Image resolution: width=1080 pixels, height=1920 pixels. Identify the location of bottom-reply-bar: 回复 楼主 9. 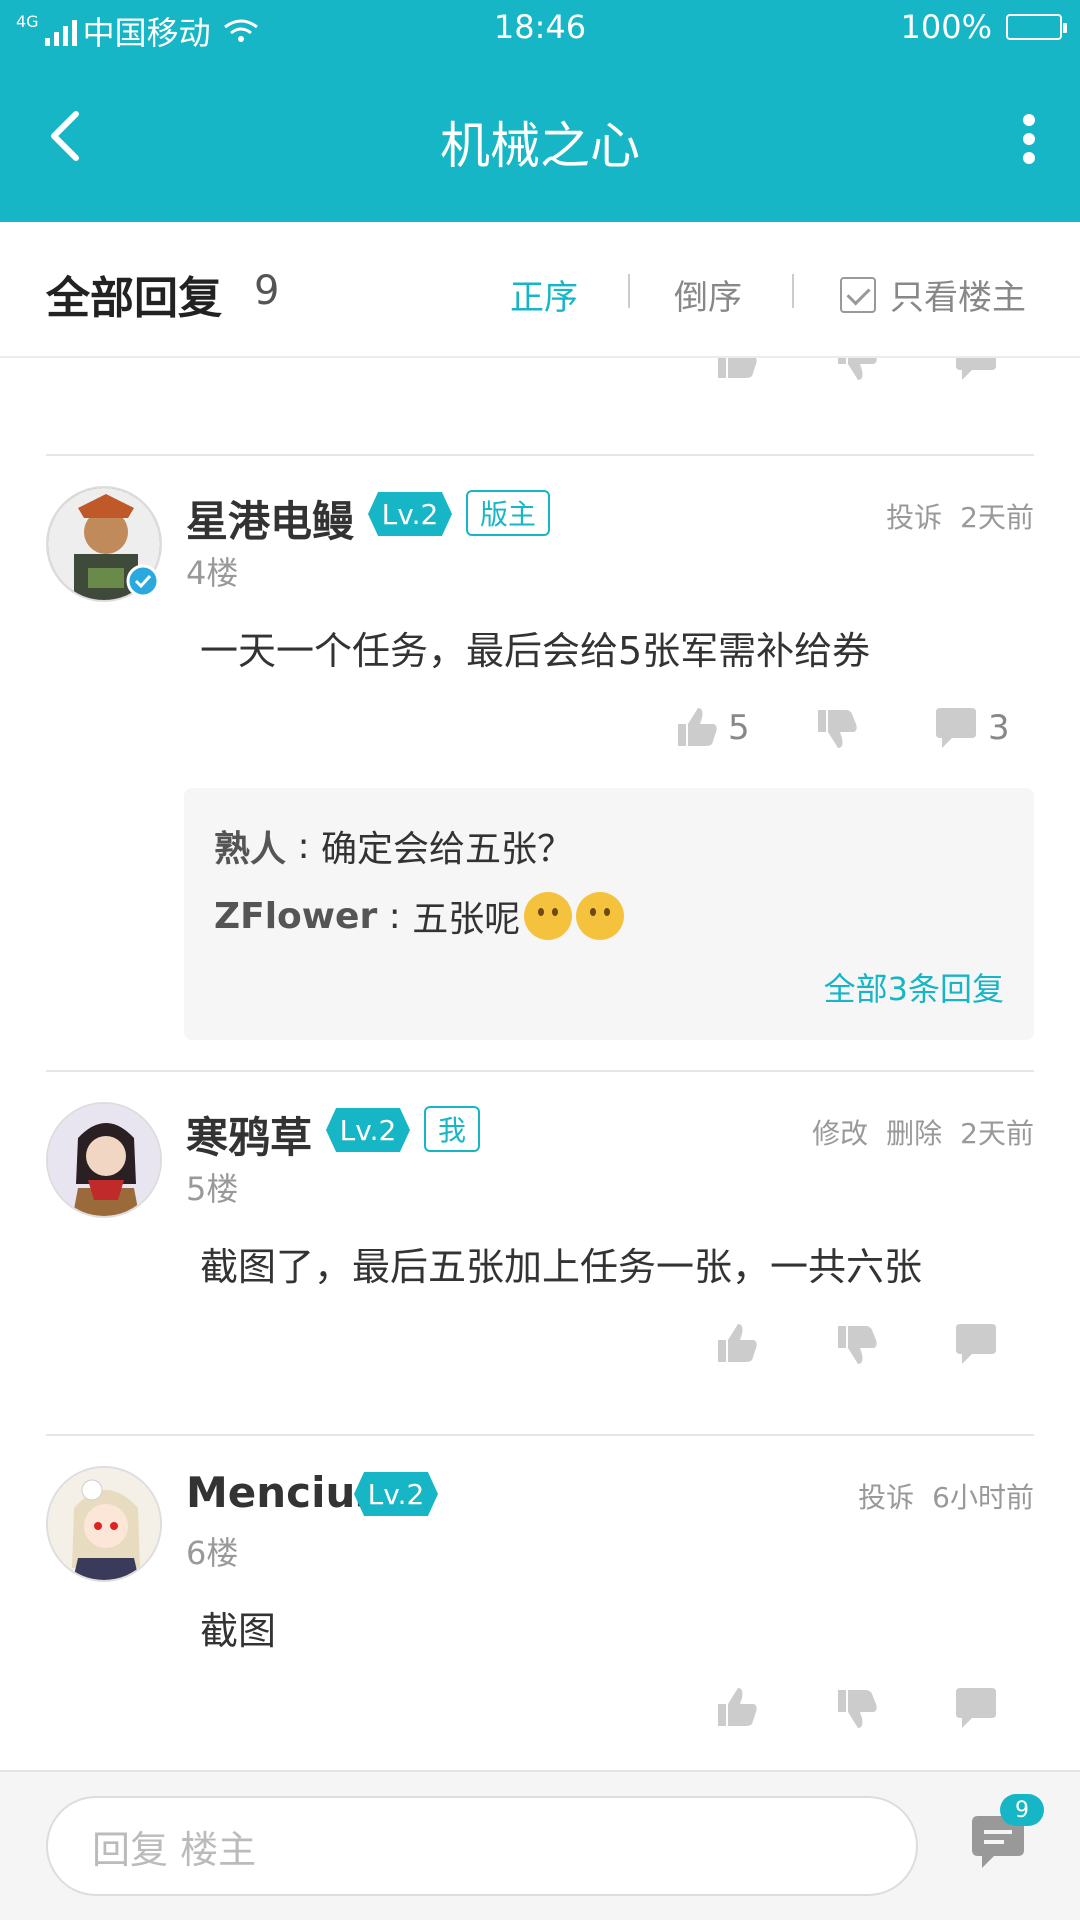
(540, 1845).